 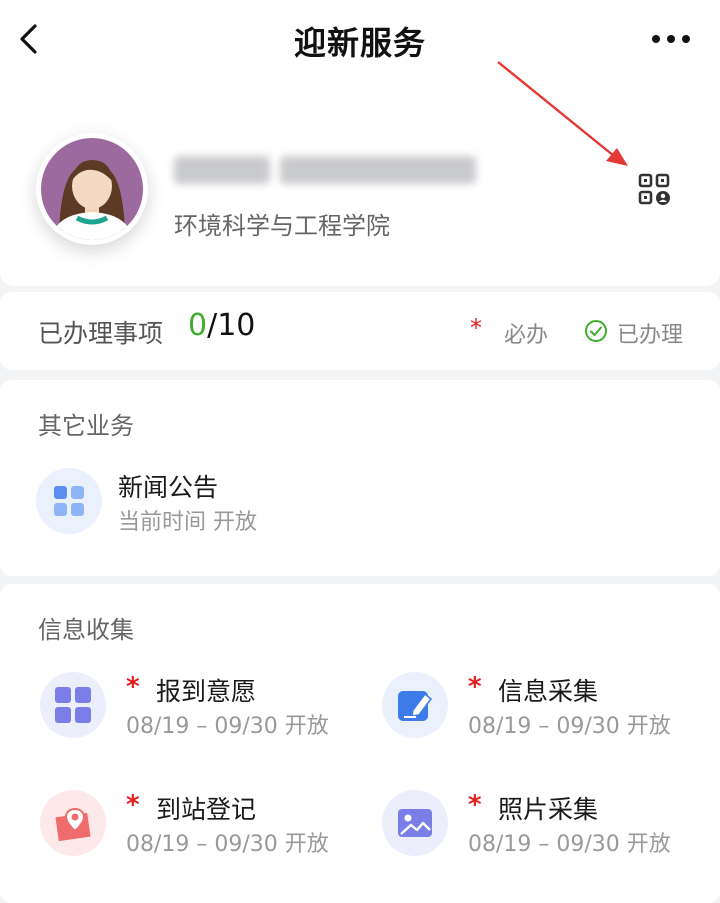 I want to click on service-photo-collection: * 照片采集 08/19 – 09/30 开放, so click(x=547, y=830).